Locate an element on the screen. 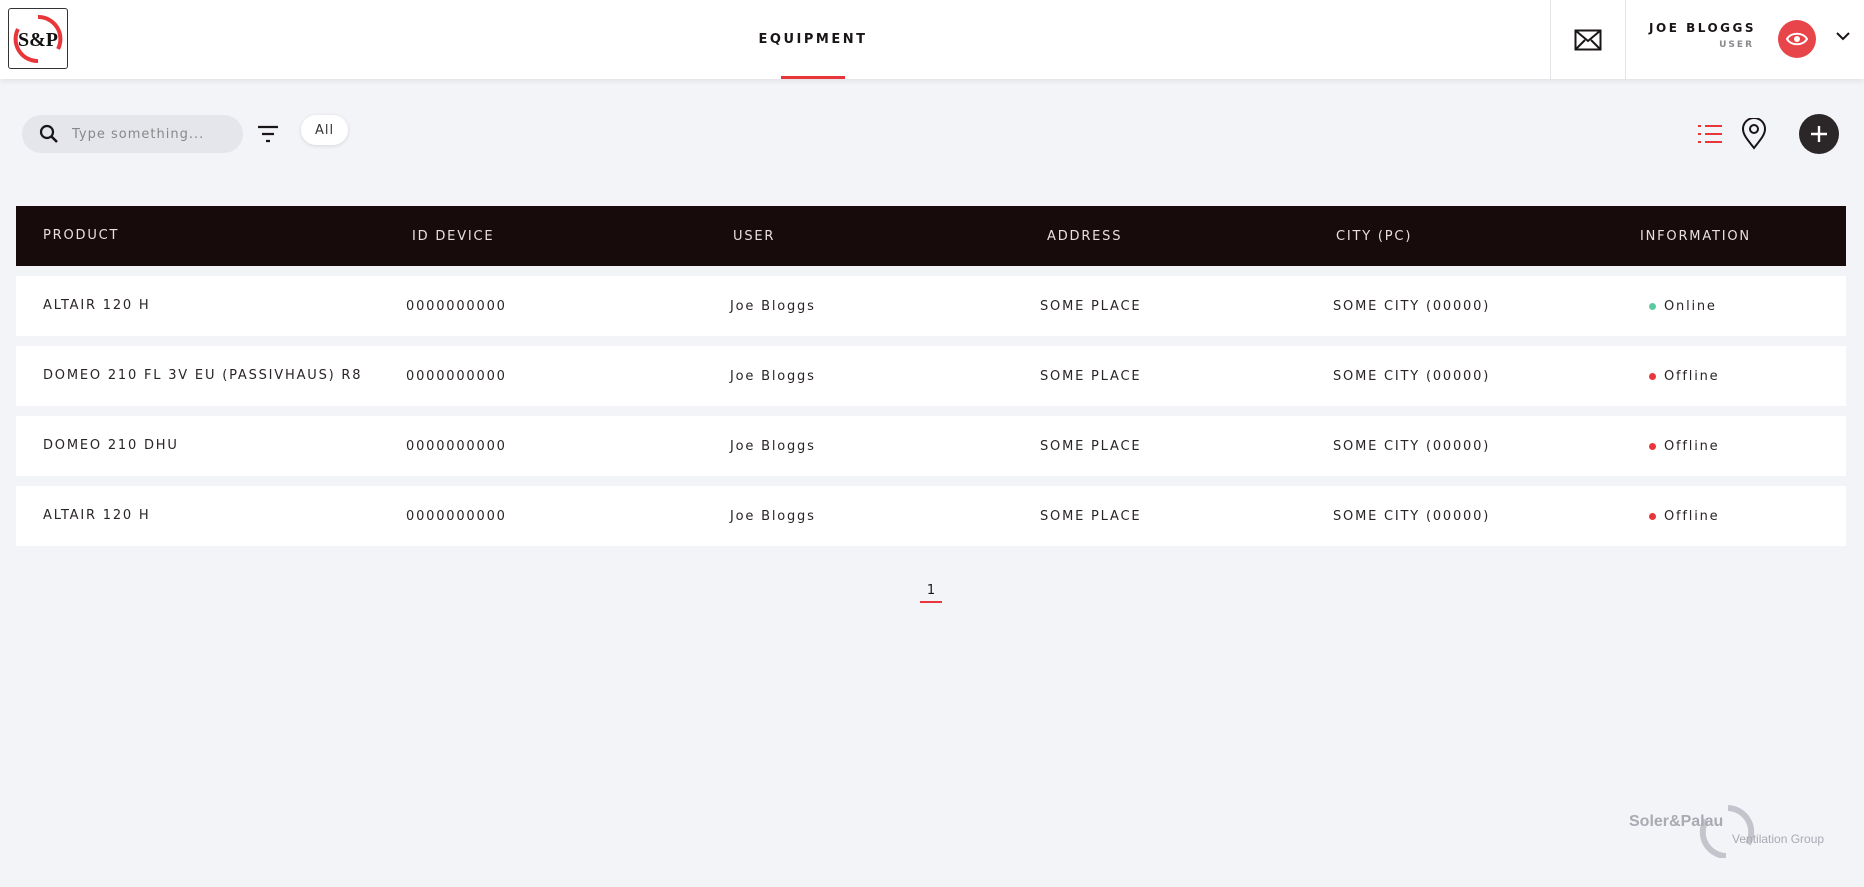  user-role: USER is located at coordinates (1736, 45).